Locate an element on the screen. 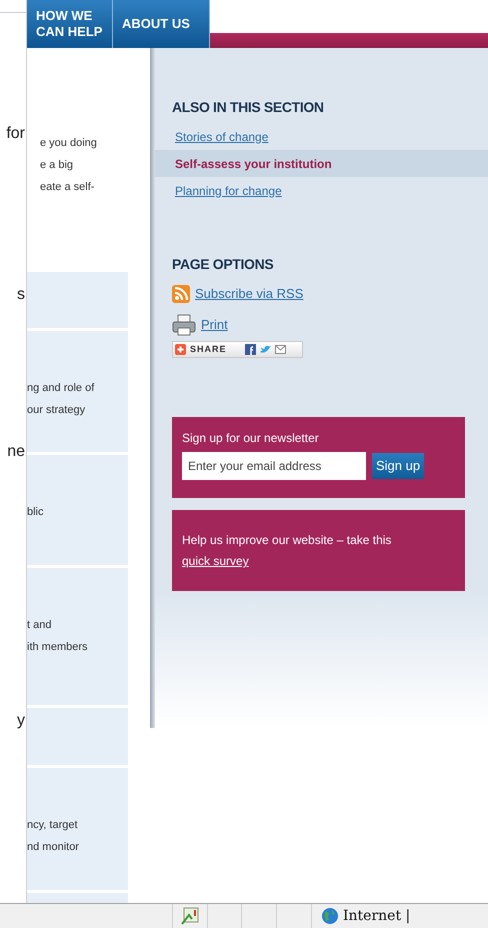 This screenshot has height=928, width=488. card-text: t and is located at coordinates (39, 625).